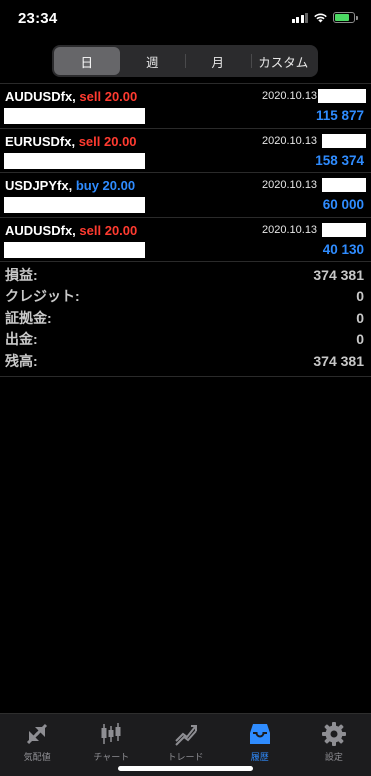  I want to click on settings-icon, so click(333, 734).